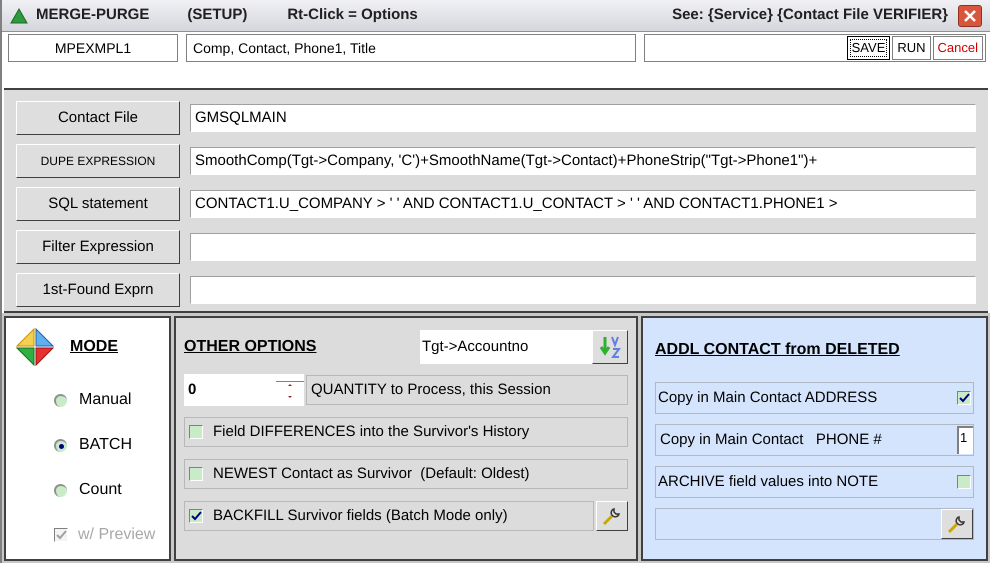  What do you see at coordinates (98, 161) in the screenshot?
I see `expression-button: DUPE EXPRESSION` at bounding box center [98, 161].